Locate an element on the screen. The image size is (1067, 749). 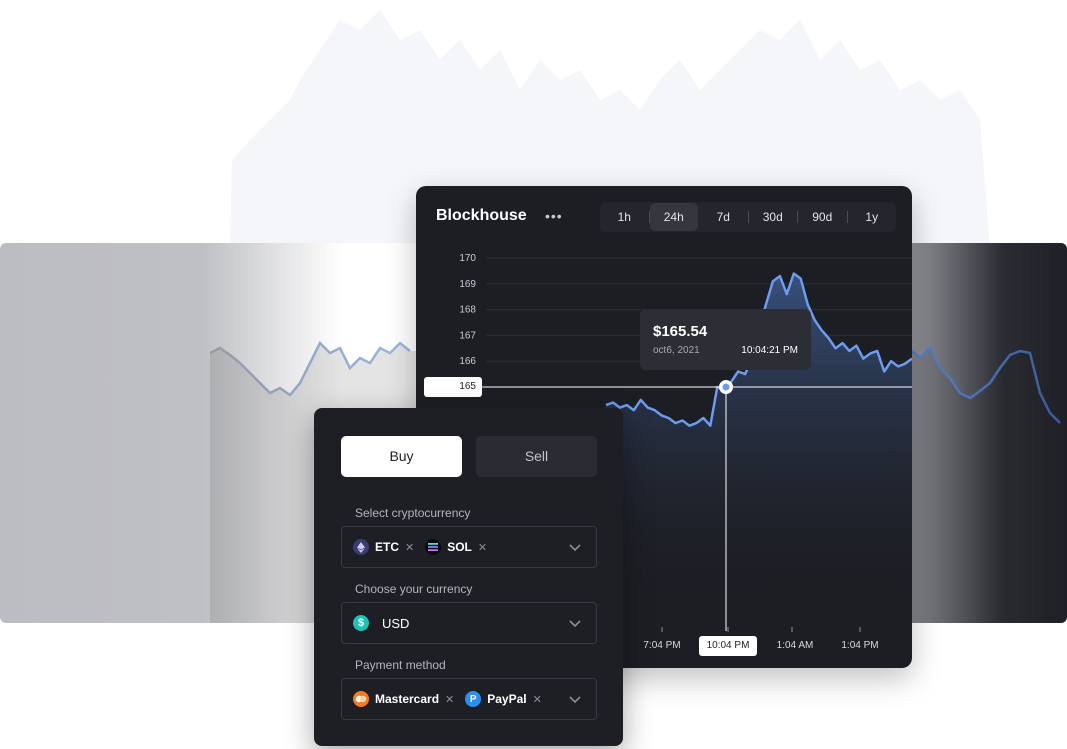
chart-title: Blockhouse is located at coordinates (481, 215).